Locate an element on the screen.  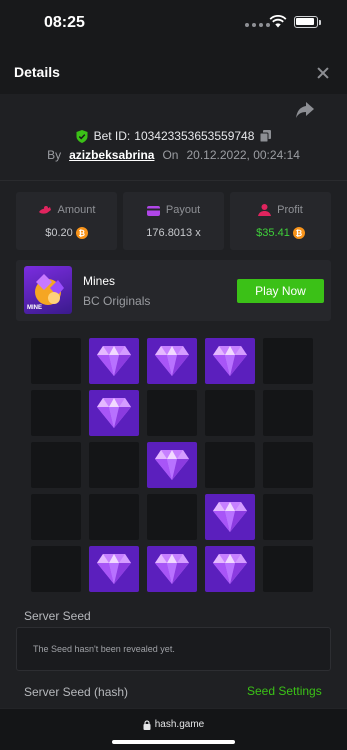
profit-stat: Profit $35.41 ₿ is located at coordinates (280, 221).